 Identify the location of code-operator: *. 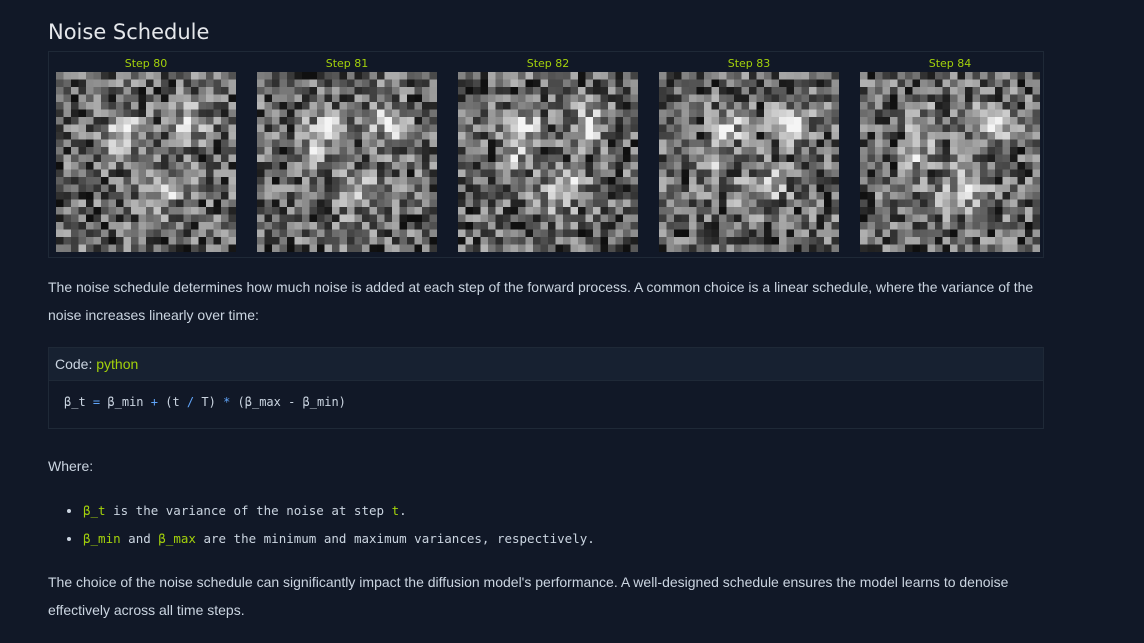
(227, 402).